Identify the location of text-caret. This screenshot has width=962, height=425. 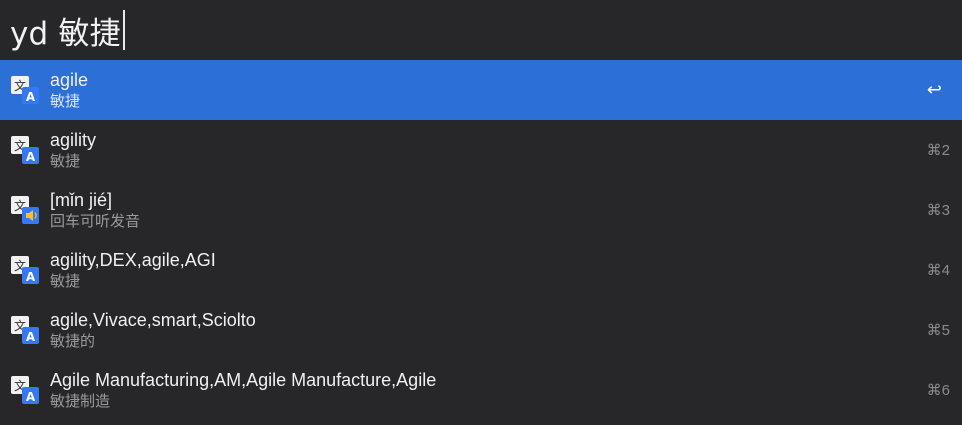
(123, 30).